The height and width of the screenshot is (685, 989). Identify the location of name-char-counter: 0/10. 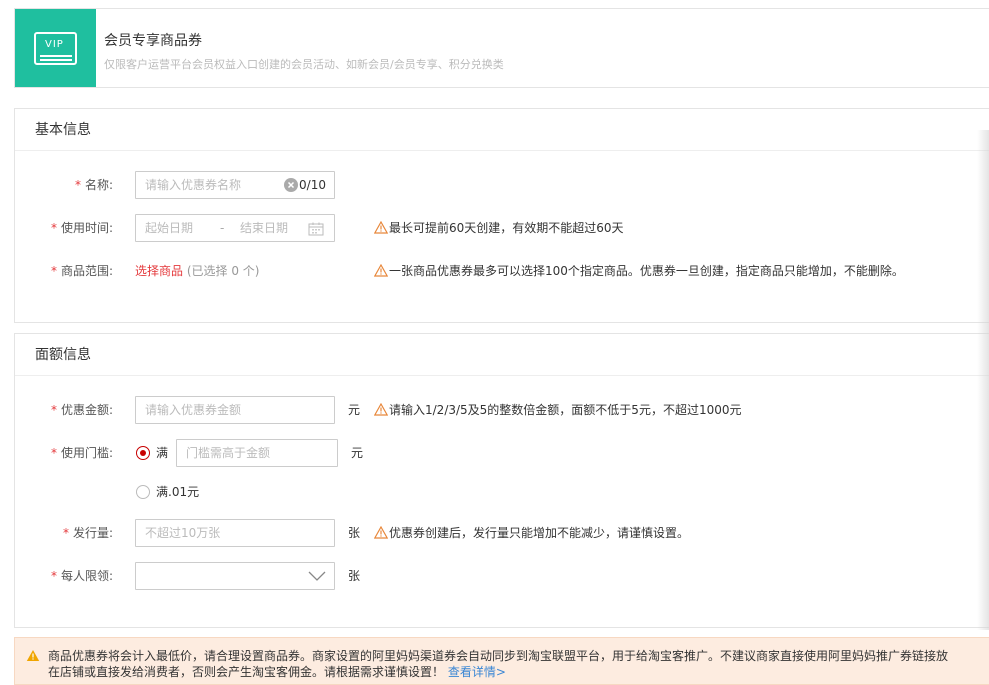
(312, 185).